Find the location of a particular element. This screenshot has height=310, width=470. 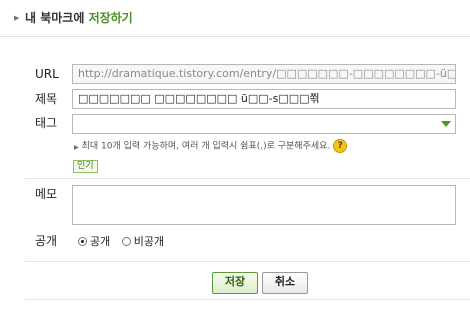

chevron-down-icon is located at coordinates (446, 124).